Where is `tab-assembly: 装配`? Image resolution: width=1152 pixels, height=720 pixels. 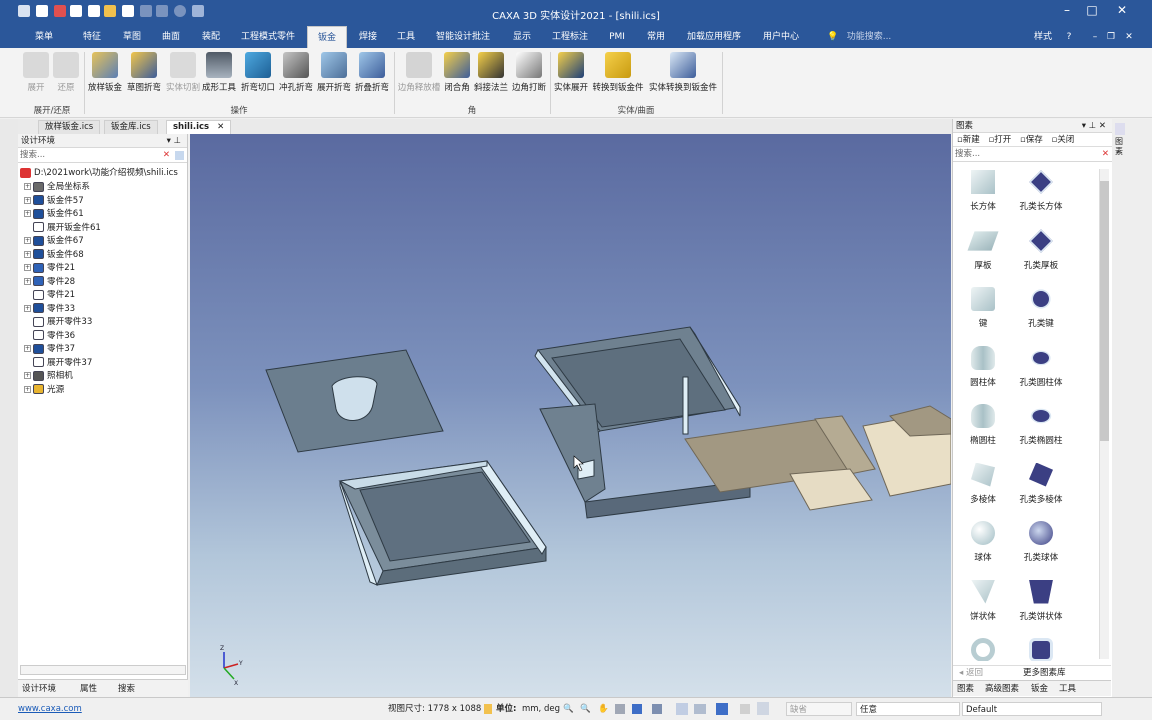 tab-assembly: 装配 is located at coordinates (211, 37).